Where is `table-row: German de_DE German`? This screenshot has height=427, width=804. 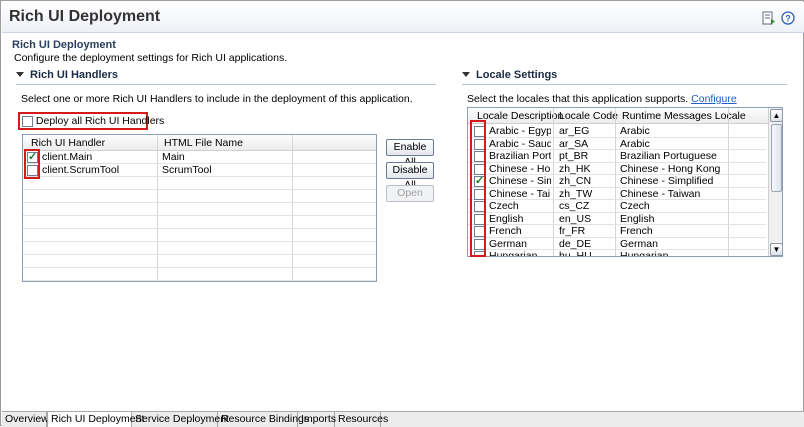 table-row: German de_DE German is located at coordinates (617, 243).